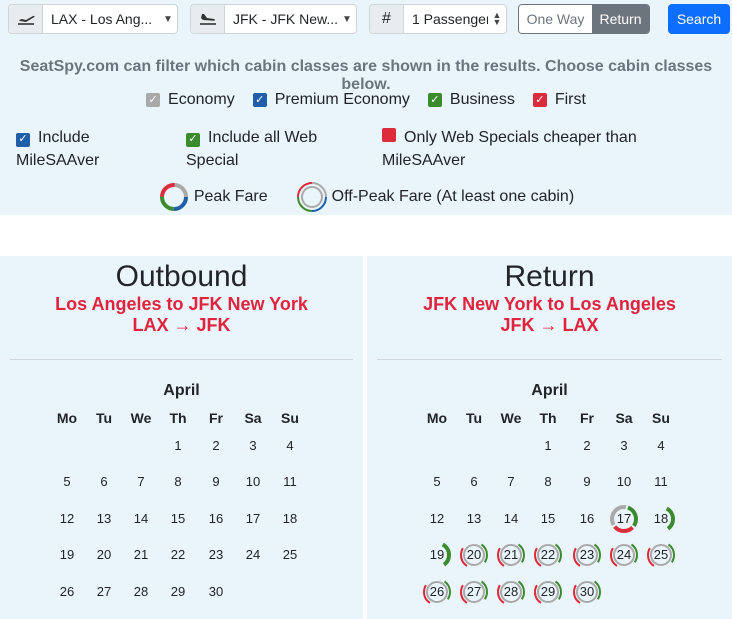 This screenshot has height=619, width=732. Describe the element at coordinates (216, 418) in the screenshot. I see `weekday-header: Fr` at that location.